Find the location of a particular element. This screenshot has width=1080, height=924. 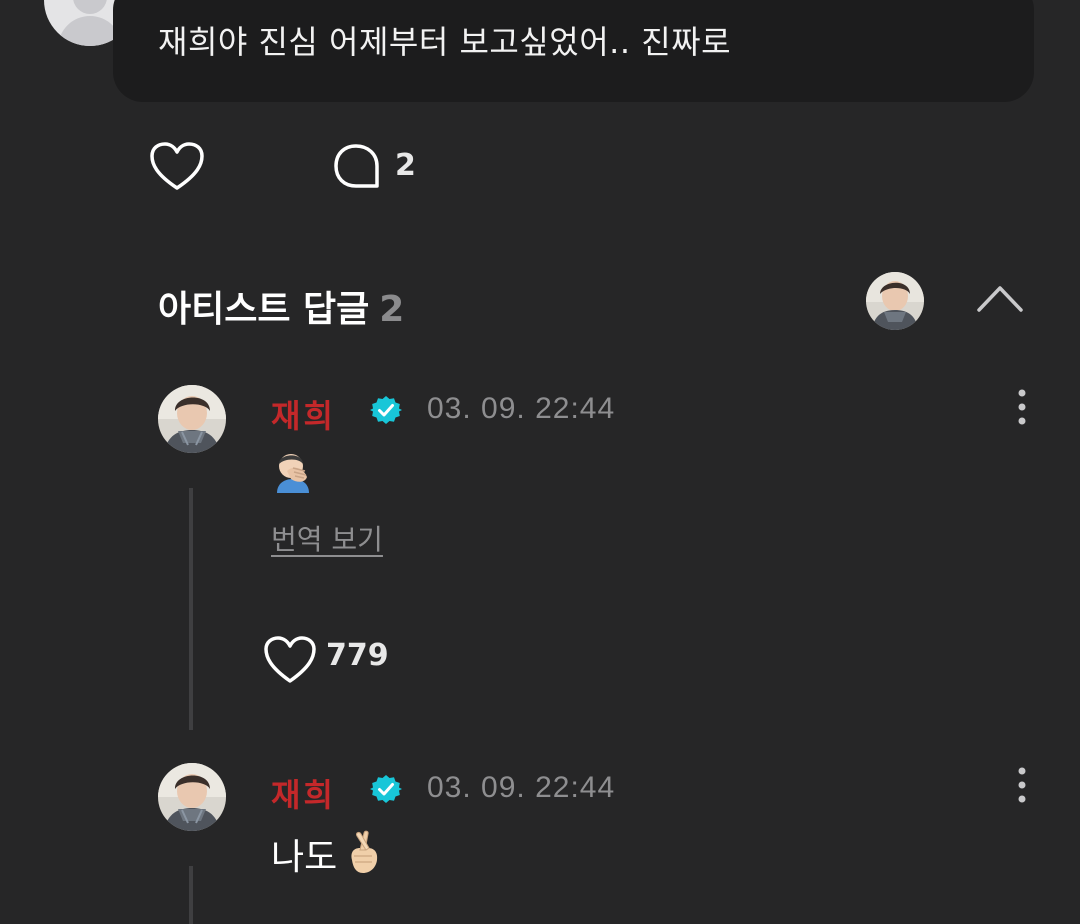

artist-avatar-mini is located at coordinates (895, 301).